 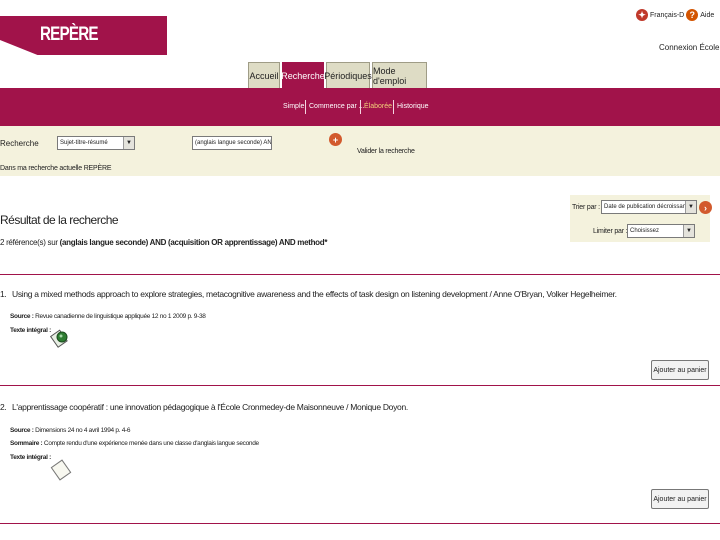 I want to click on tab-recherche: Recherche, so click(x=303, y=75).